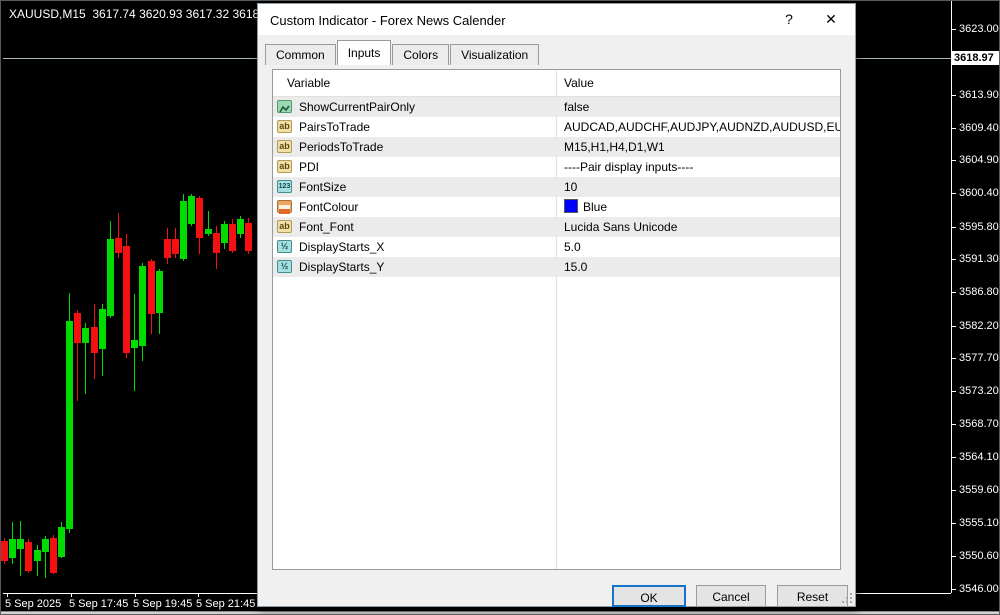 Image resolution: width=1000 pixels, height=615 pixels. Describe the element at coordinates (979, 259) in the screenshot. I see `price-tick-label: 3591.30` at that location.